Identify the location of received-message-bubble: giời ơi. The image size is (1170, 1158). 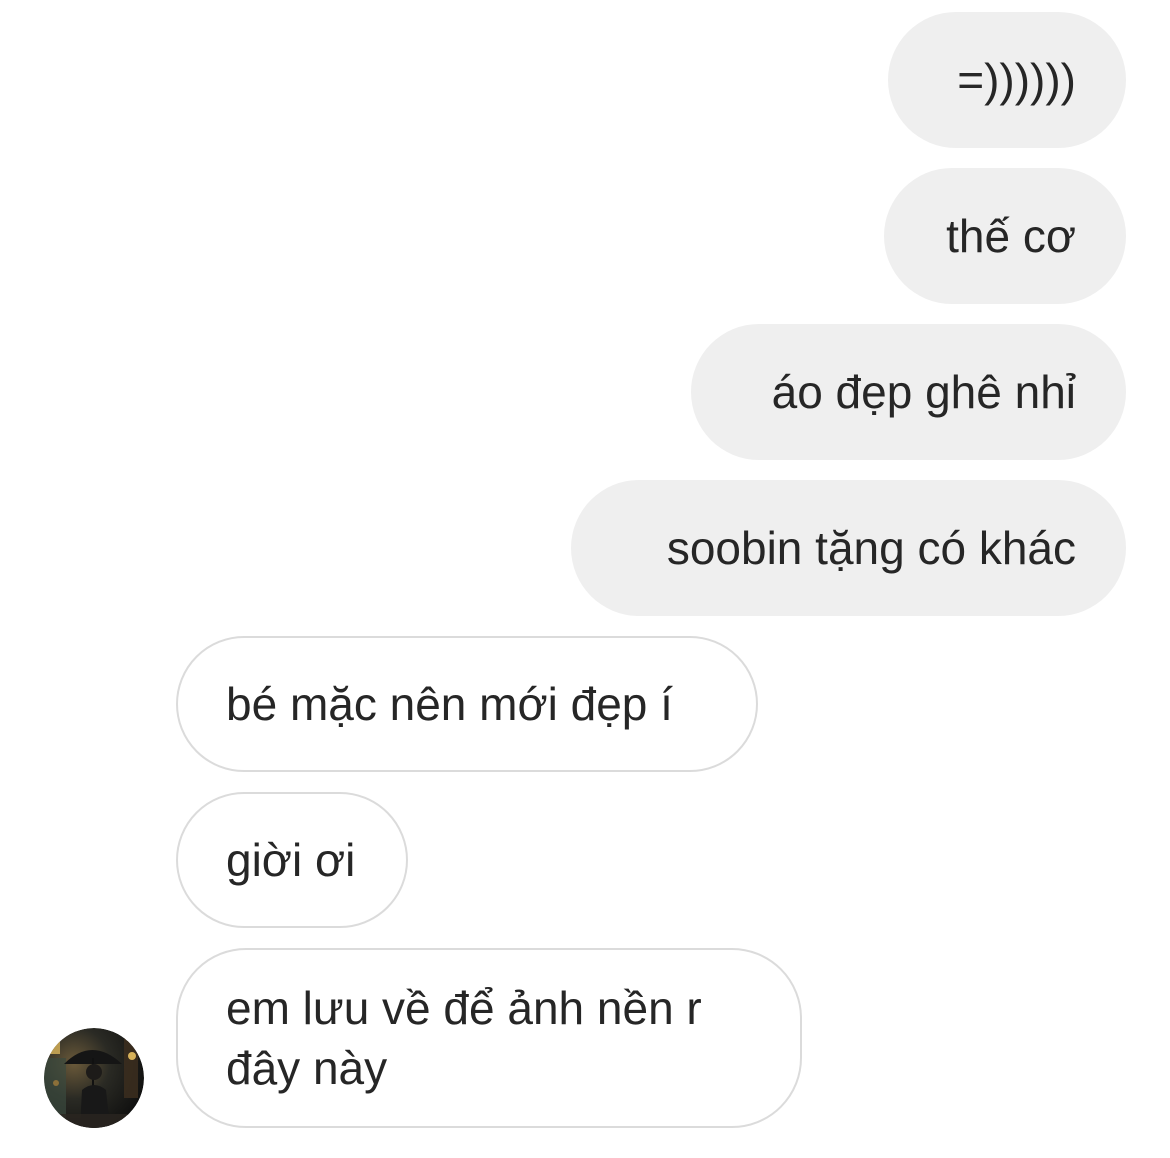
(292, 860).